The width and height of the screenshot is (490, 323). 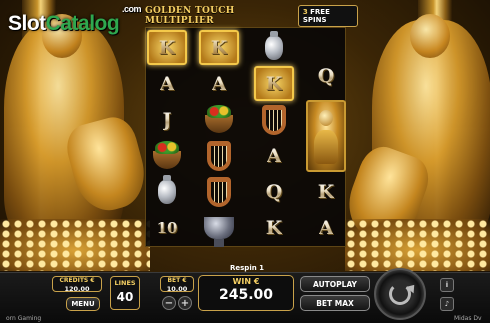 I want to click on coin-pile-left, so click(x=75, y=245).